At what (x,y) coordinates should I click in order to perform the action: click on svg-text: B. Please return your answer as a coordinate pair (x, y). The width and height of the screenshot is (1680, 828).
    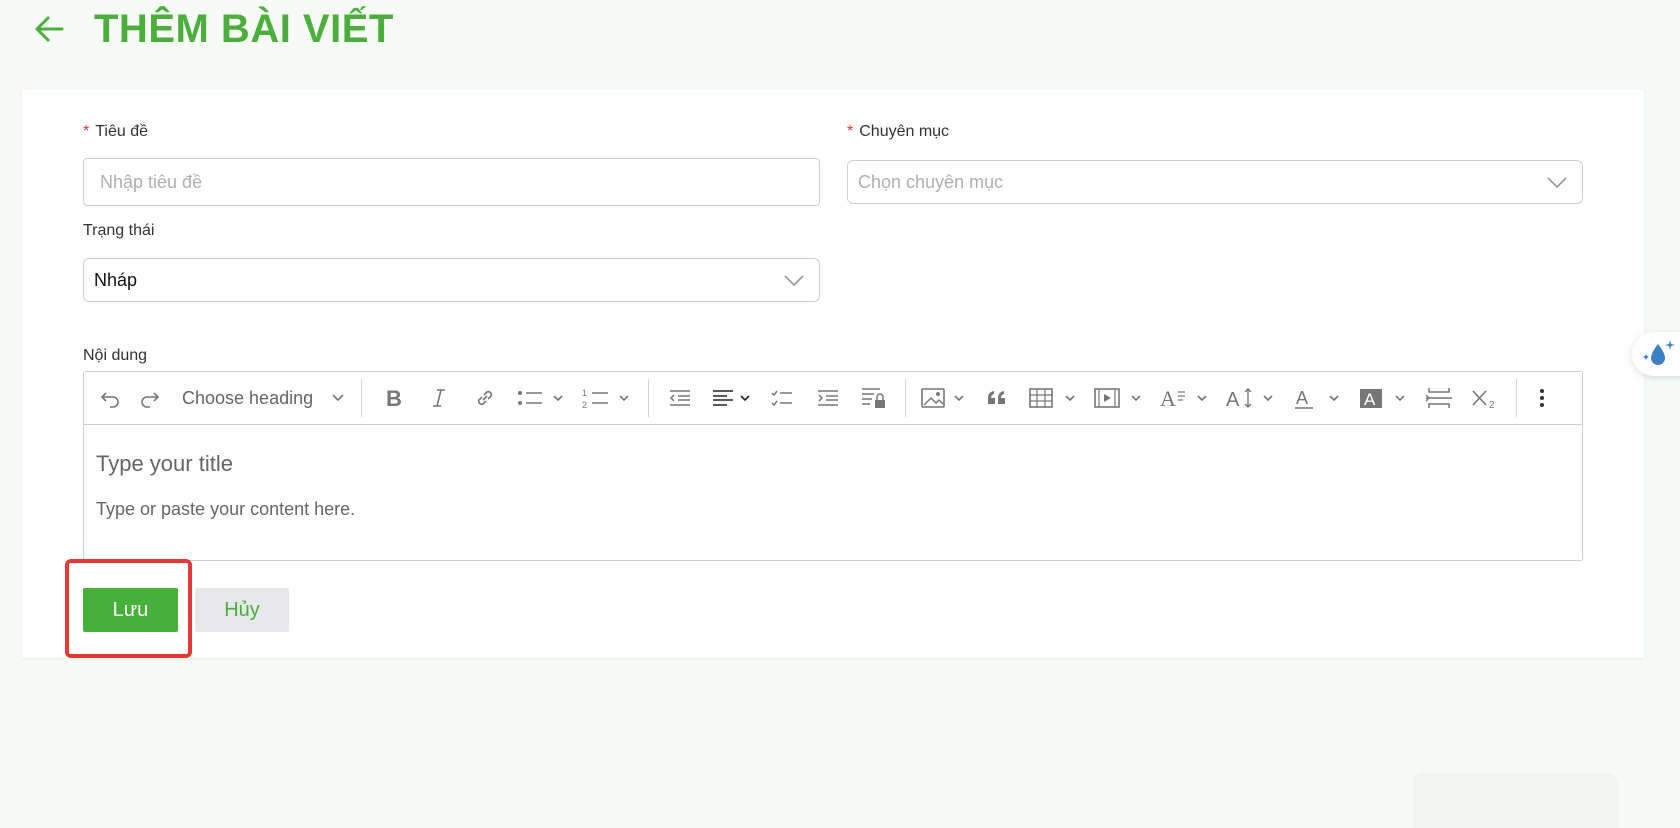
    Looking at the image, I should click on (394, 398).